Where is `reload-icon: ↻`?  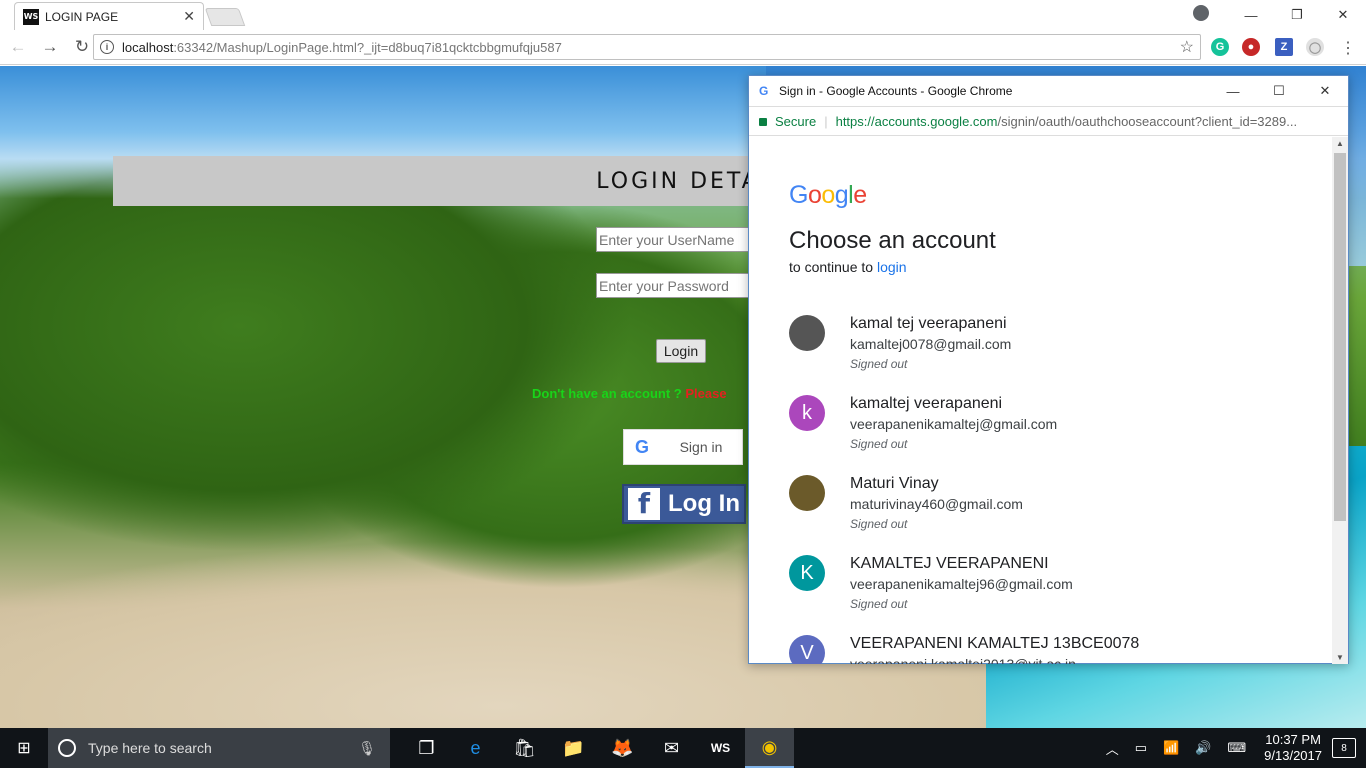 reload-icon: ↻ is located at coordinates (82, 47).